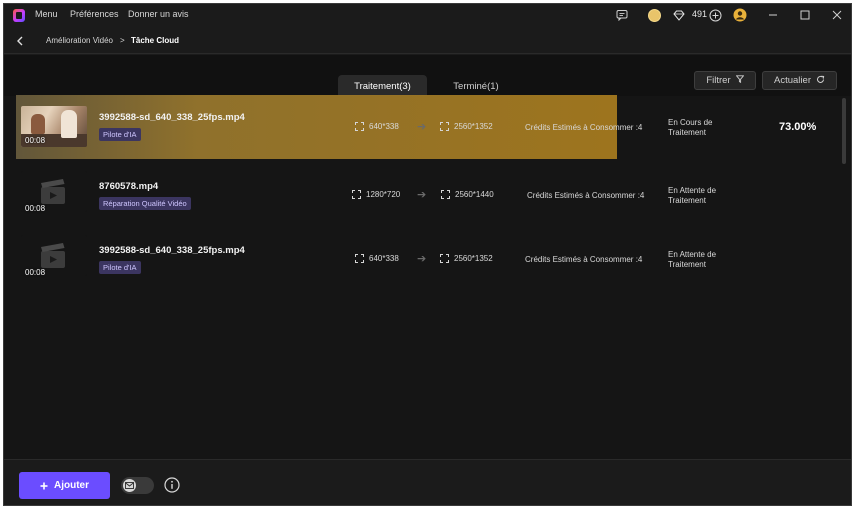 This screenshot has width=855, height=509. I want to click on email-toggle-icon, so click(129, 485).